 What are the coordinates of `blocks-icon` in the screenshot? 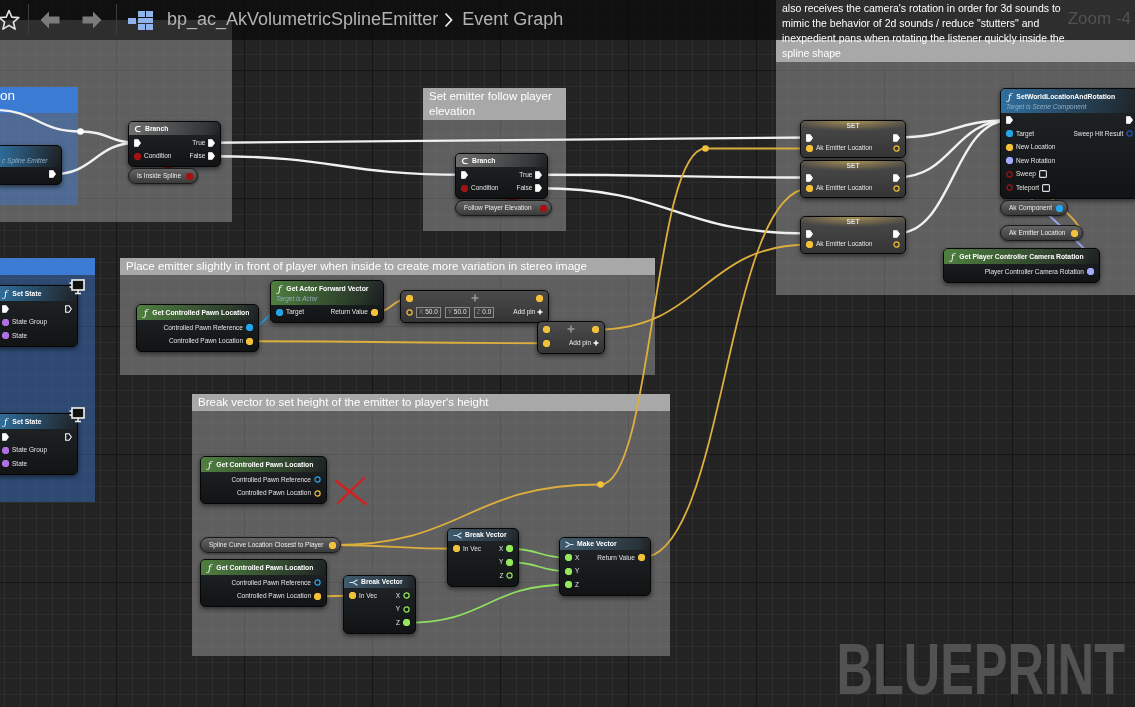 It's located at (140, 20).